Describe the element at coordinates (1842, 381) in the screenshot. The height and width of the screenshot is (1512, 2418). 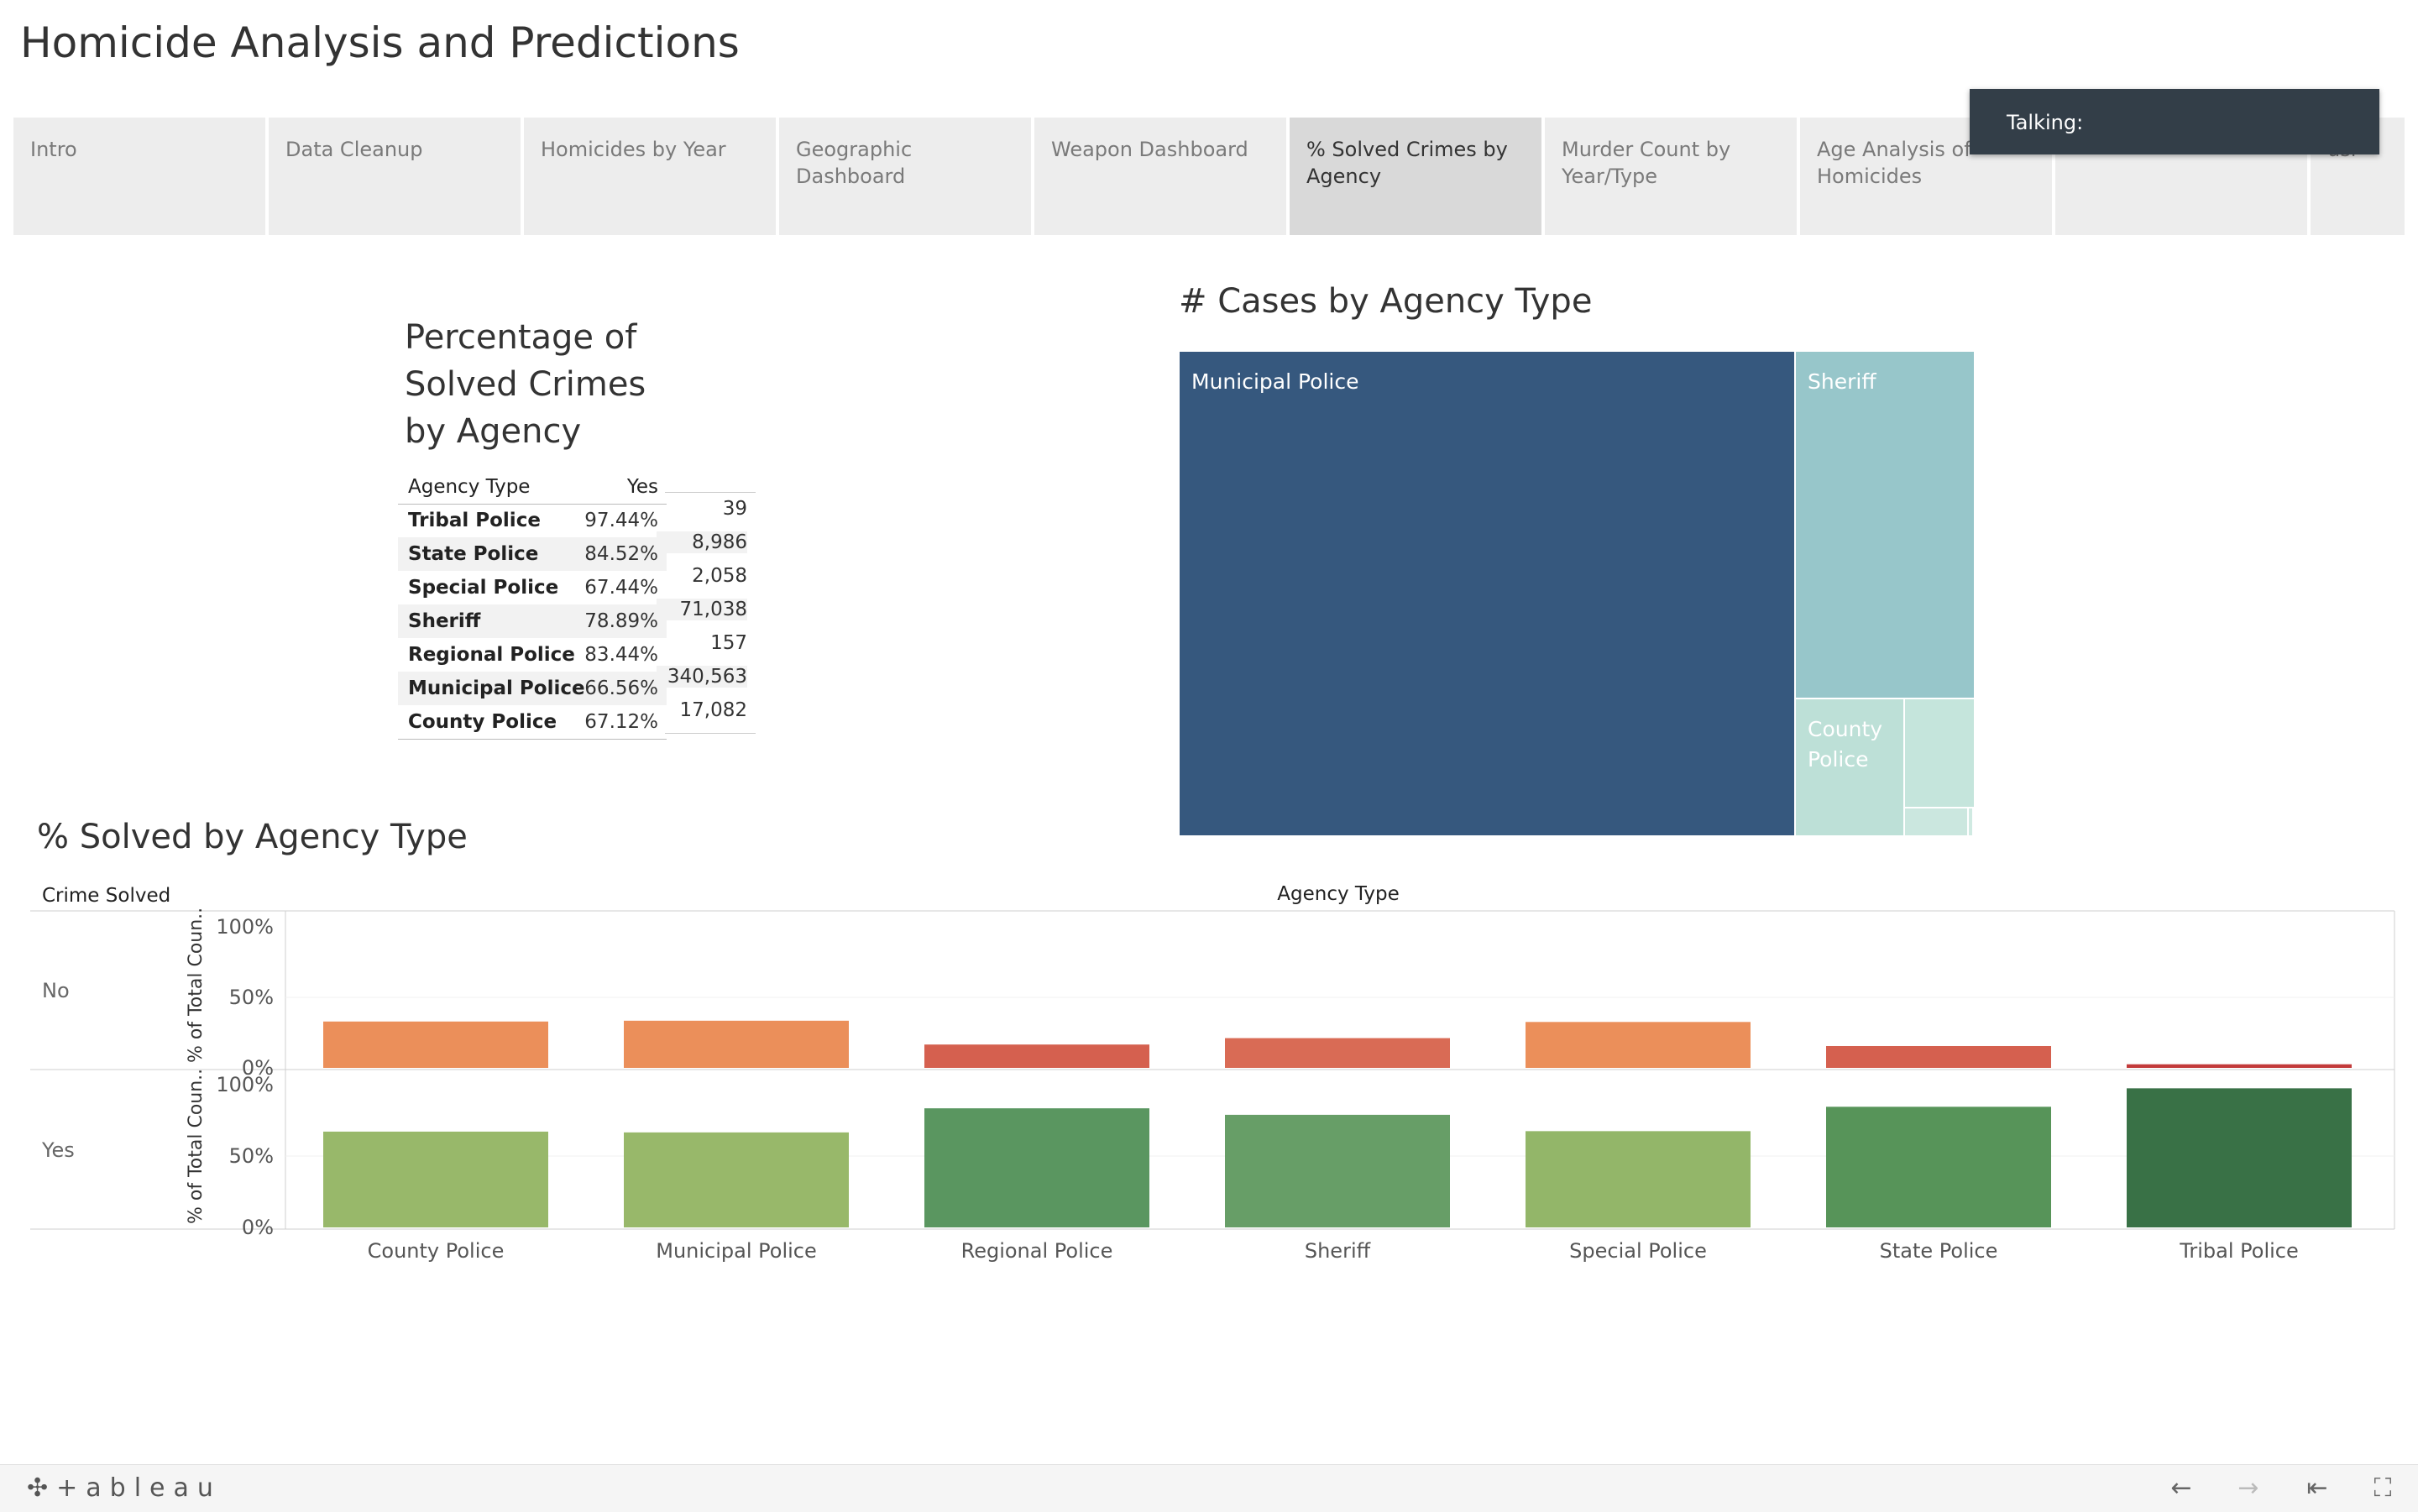
I see `treemap-label: Sheriff` at that location.